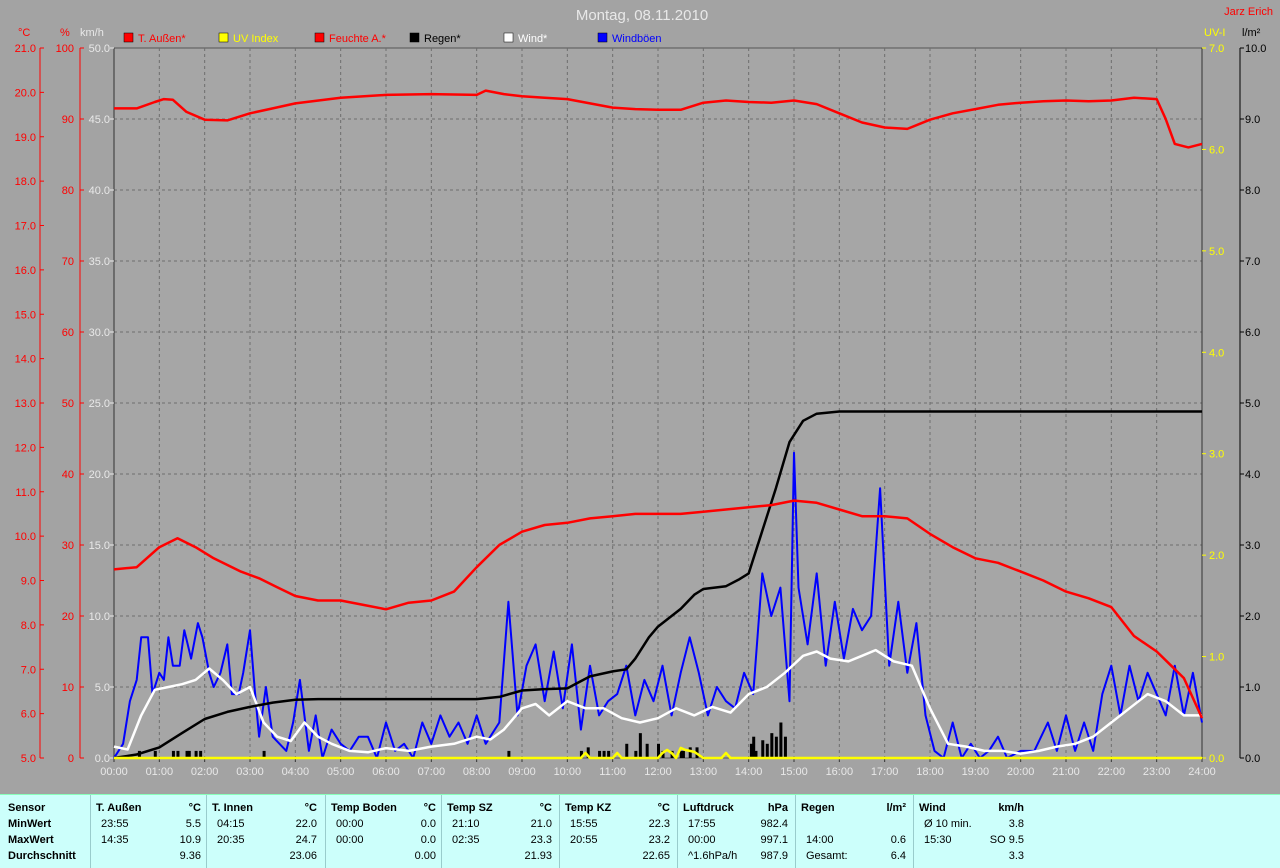 The image size is (1280, 868). Describe the element at coordinates (25, 360) in the screenshot. I see `temp-tick-label: 14.0` at that location.